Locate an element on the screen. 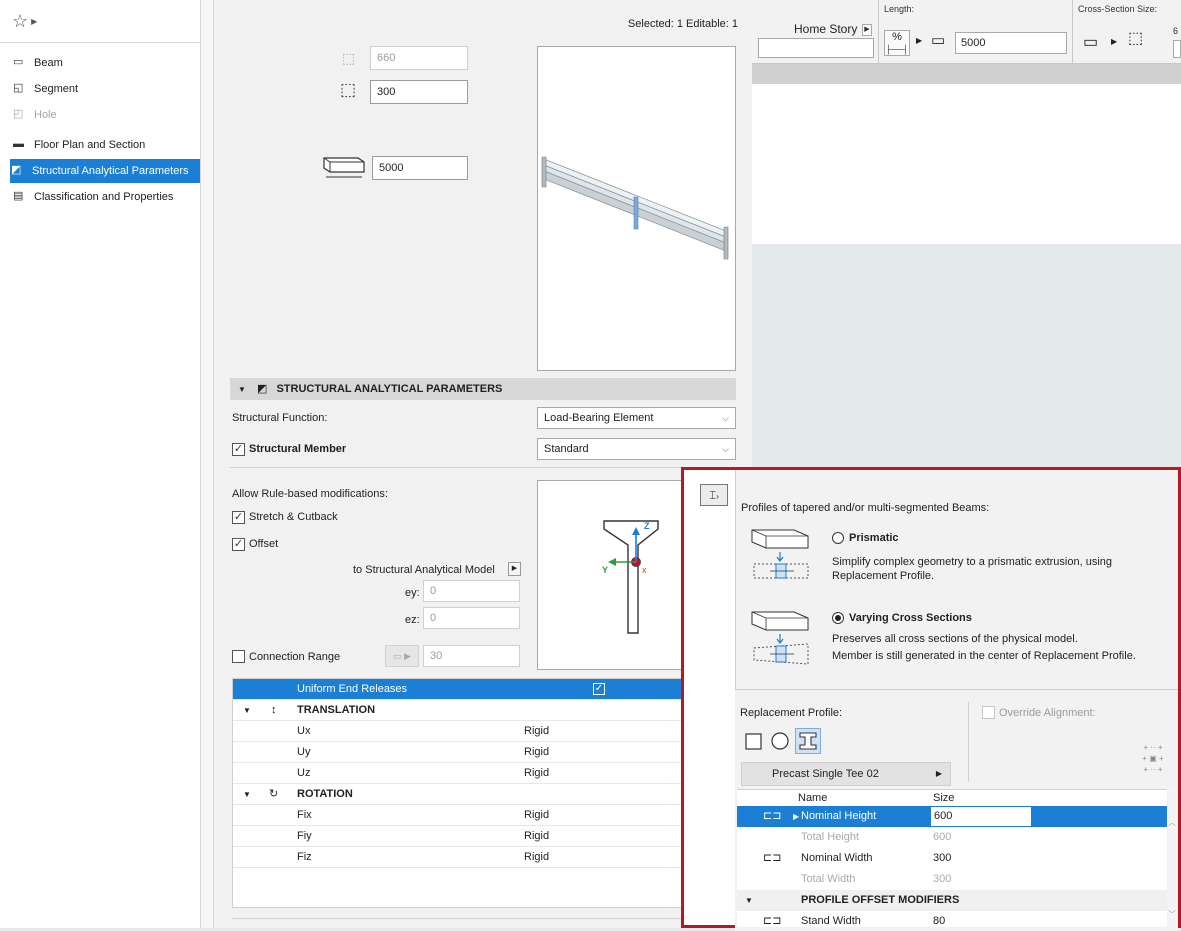 This screenshot has width=1181, height=931. toolbar-divider is located at coordinates (878, 32).